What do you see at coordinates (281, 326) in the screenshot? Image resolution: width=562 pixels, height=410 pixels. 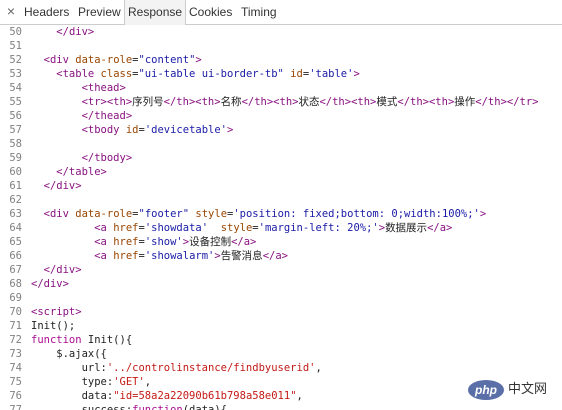 I see `code-line: 71 Init();` at bounding box center [281, 326].